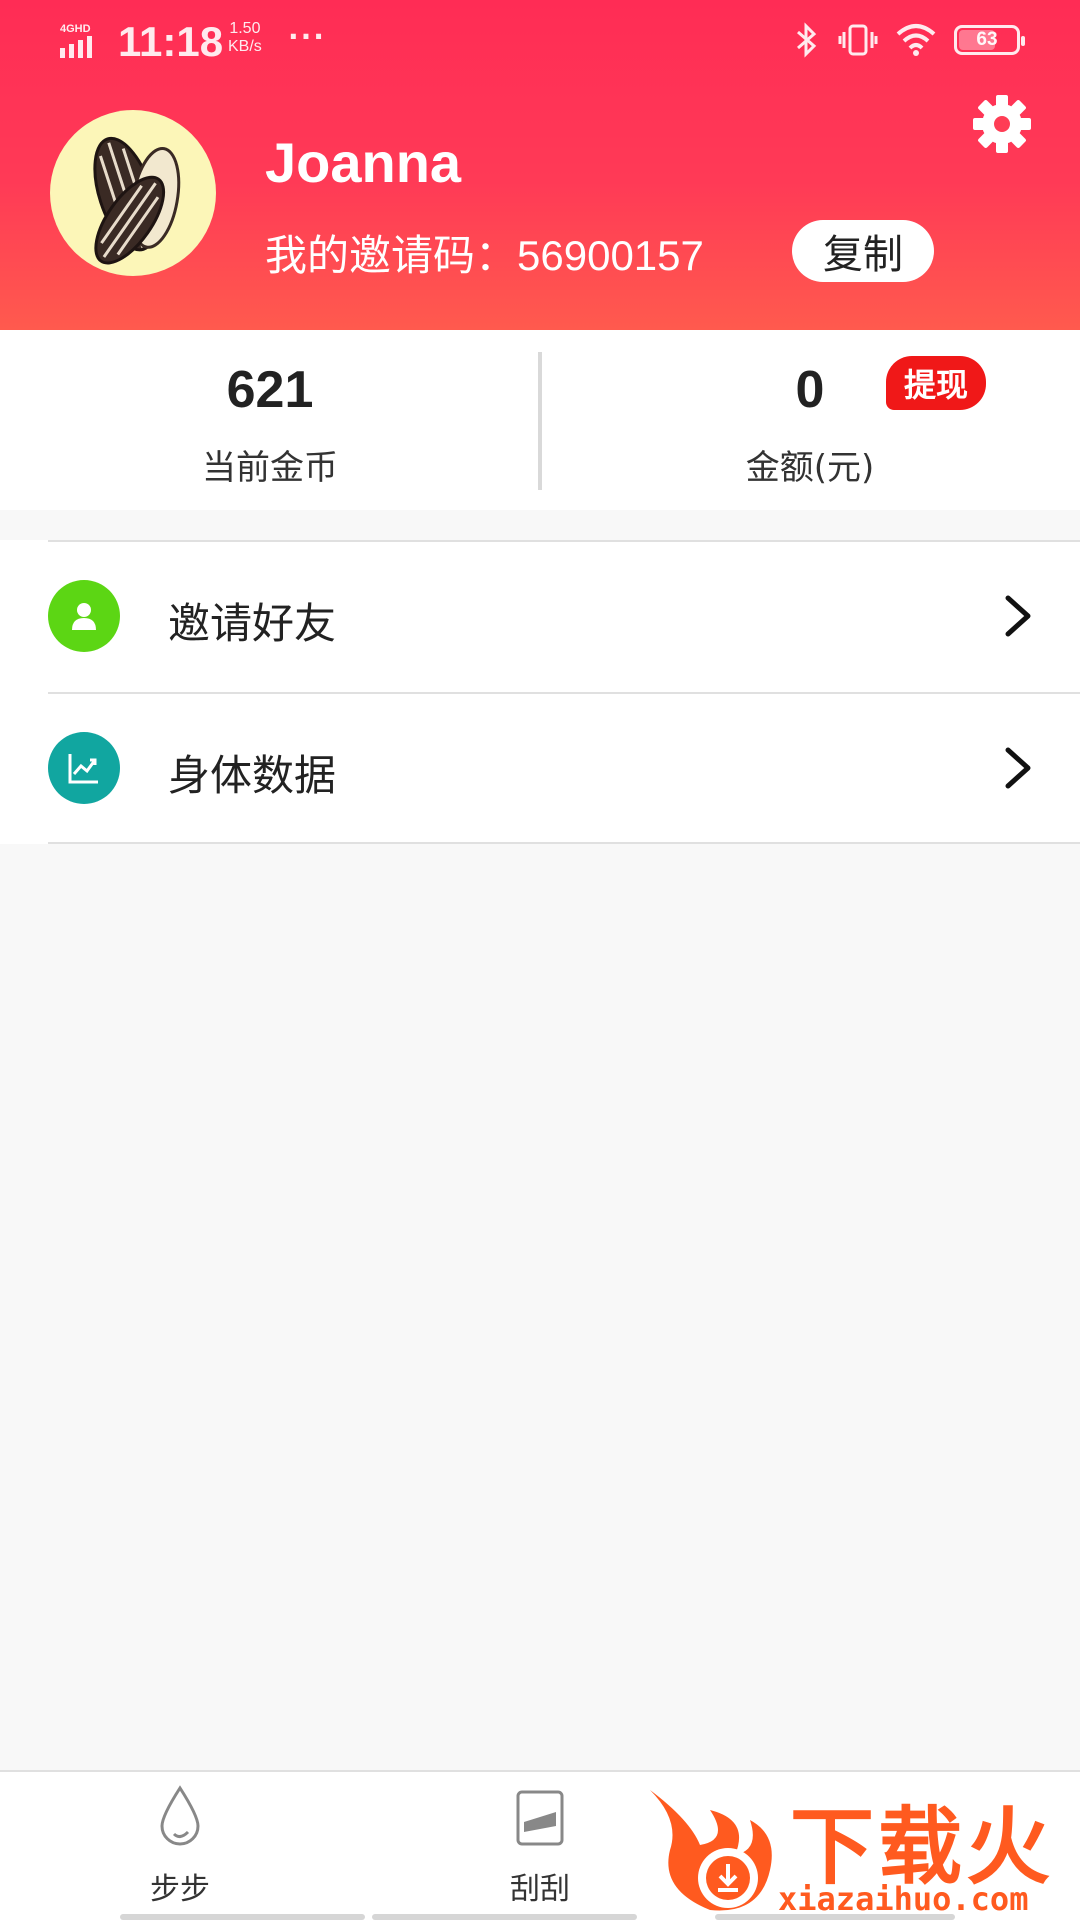  Describe the element at coordinates (307, 36) in the screenshot. I see `more-notifications-icon: ···` at that location.